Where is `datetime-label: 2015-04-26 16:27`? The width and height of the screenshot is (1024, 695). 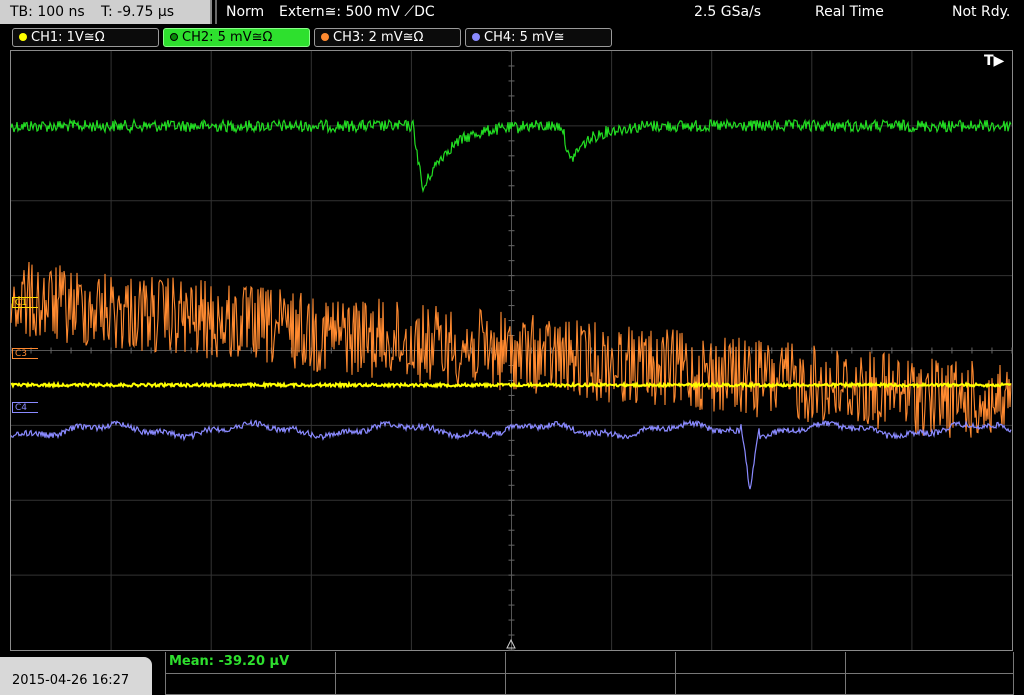 datetime-label: 2015-04-26 16:27 is located at coordinates (71, 680).